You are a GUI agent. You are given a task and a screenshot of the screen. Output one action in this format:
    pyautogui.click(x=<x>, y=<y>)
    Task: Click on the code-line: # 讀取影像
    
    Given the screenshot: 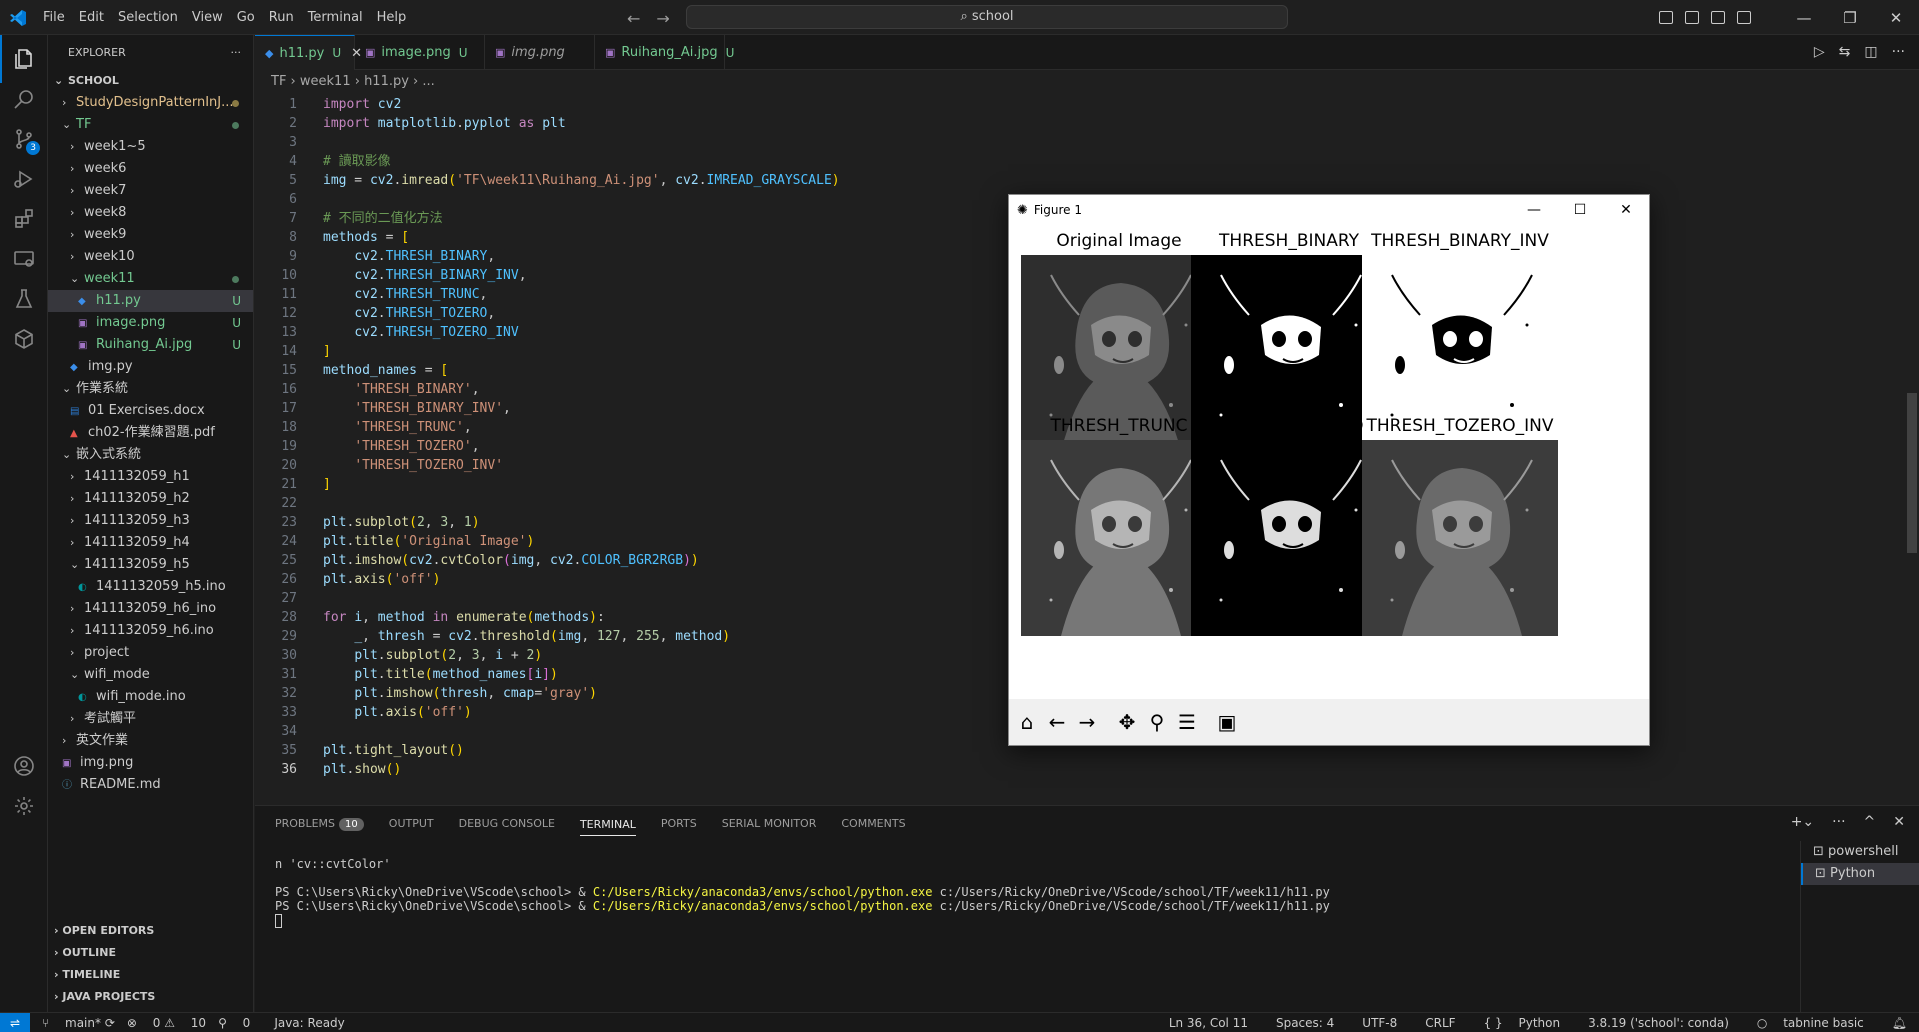 What is the action you would take?
    pyautogui.click(x=357, y=161)
    